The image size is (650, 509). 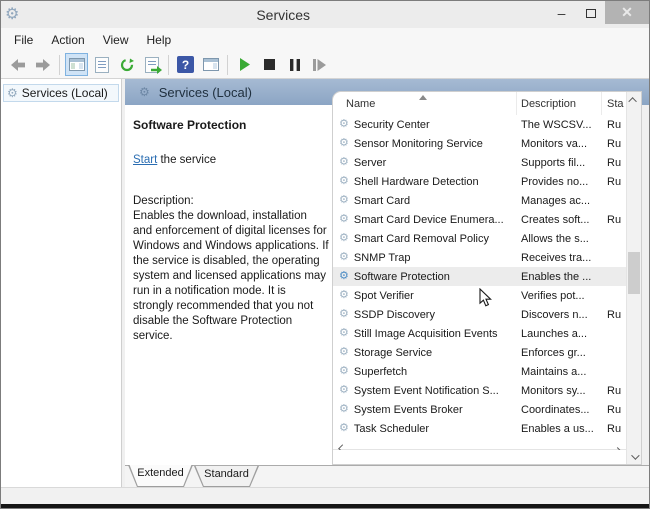 What do you see at coordinates (479, 162) in the screenshot?
I see `service-row: ⚙ Server Supports fil... Ru` at bounding box center [479, 162].